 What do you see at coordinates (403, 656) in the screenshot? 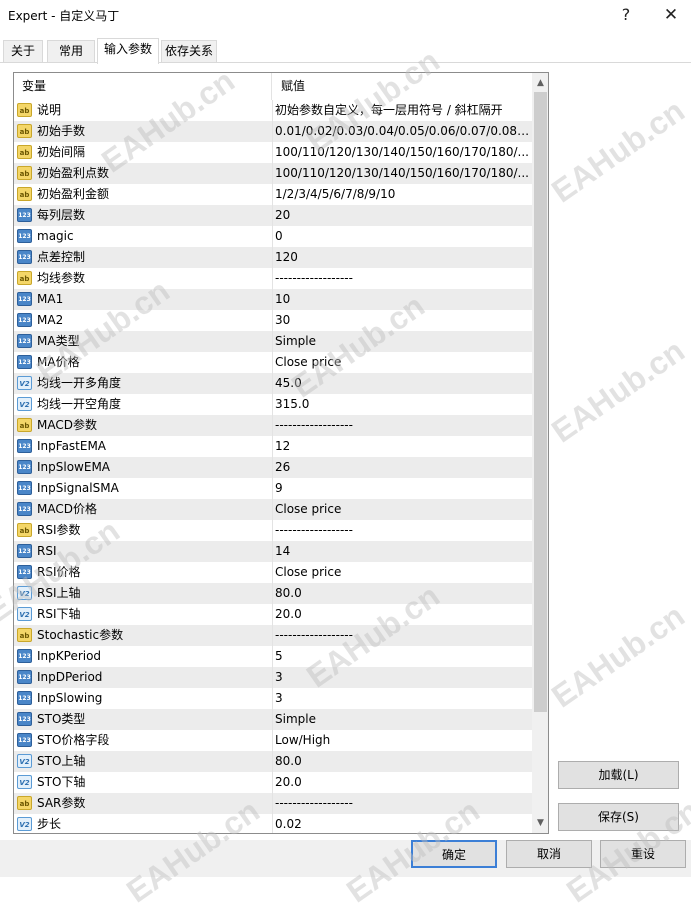
I see `value-cell: 5` at bounding box center [403, 656].